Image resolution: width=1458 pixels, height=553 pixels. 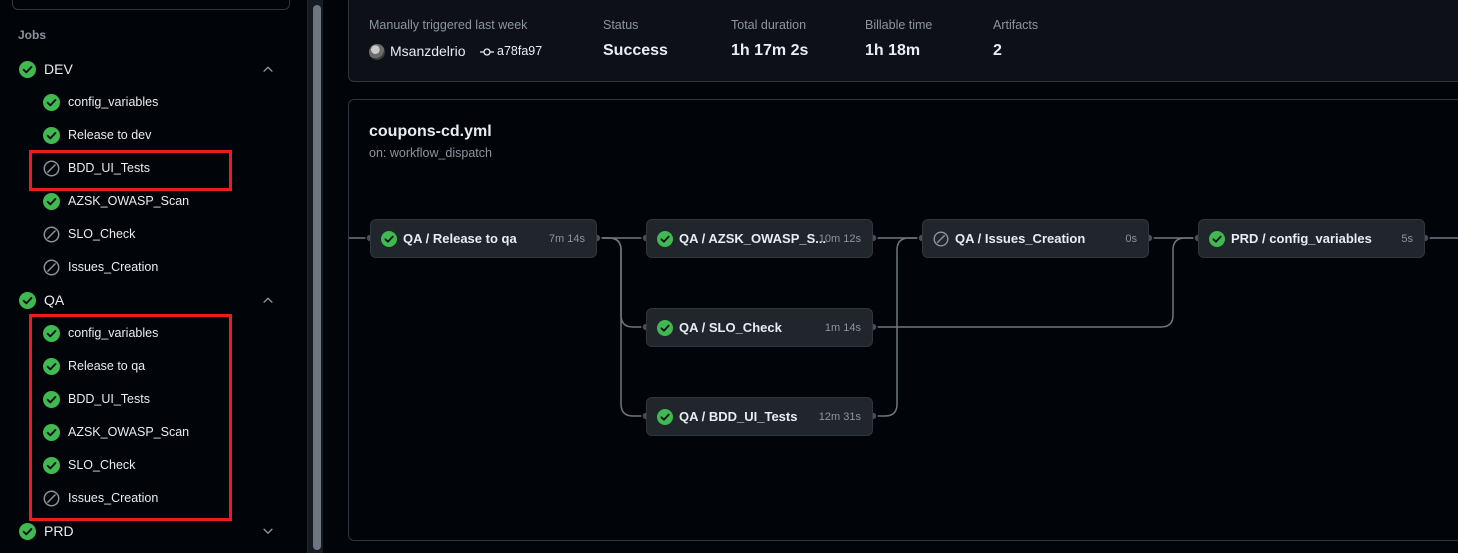 I want to click on node-duration: 7m 14s, so click(x=566, y=239).